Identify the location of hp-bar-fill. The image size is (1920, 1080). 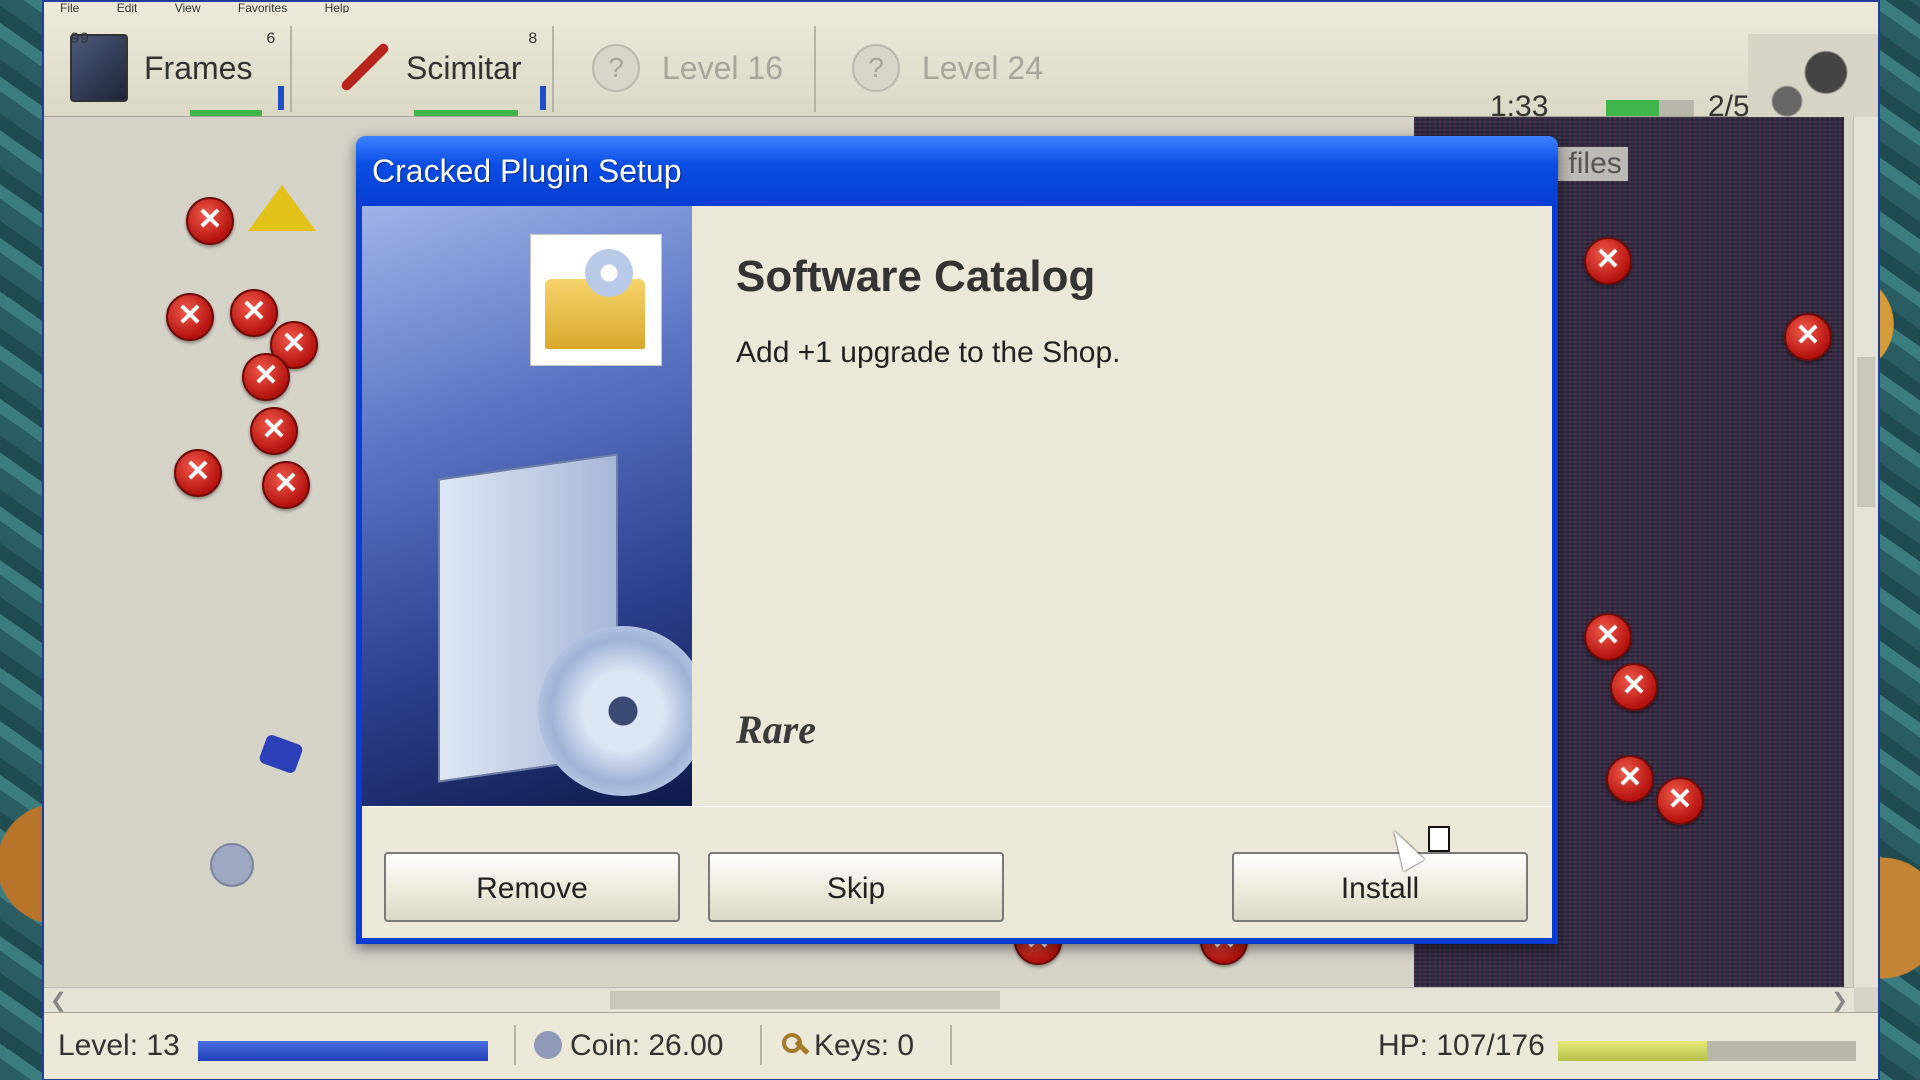
(1632, 1051).